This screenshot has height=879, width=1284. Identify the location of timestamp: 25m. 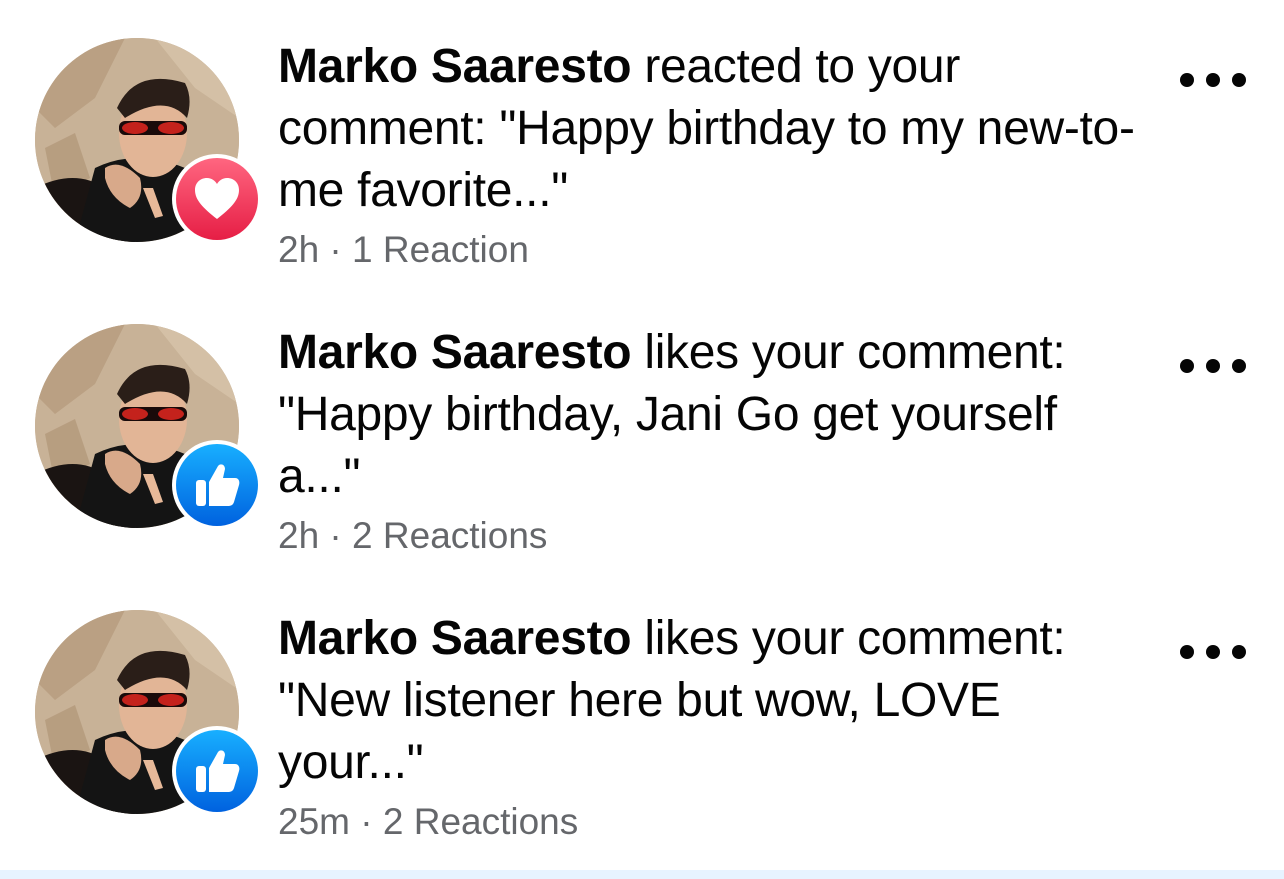
(314, 821).